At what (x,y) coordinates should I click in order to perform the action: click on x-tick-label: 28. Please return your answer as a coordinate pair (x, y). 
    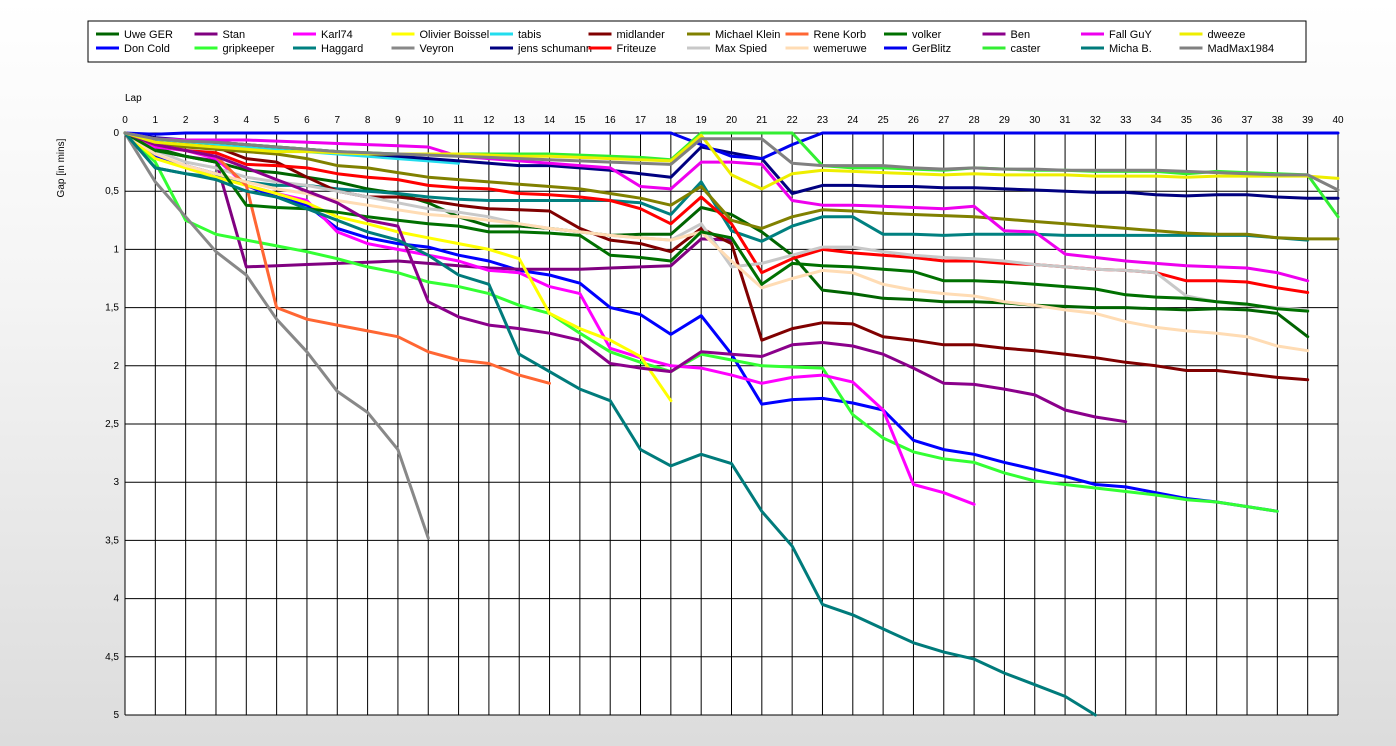
    Looking at the image, I should click on (975, 120).